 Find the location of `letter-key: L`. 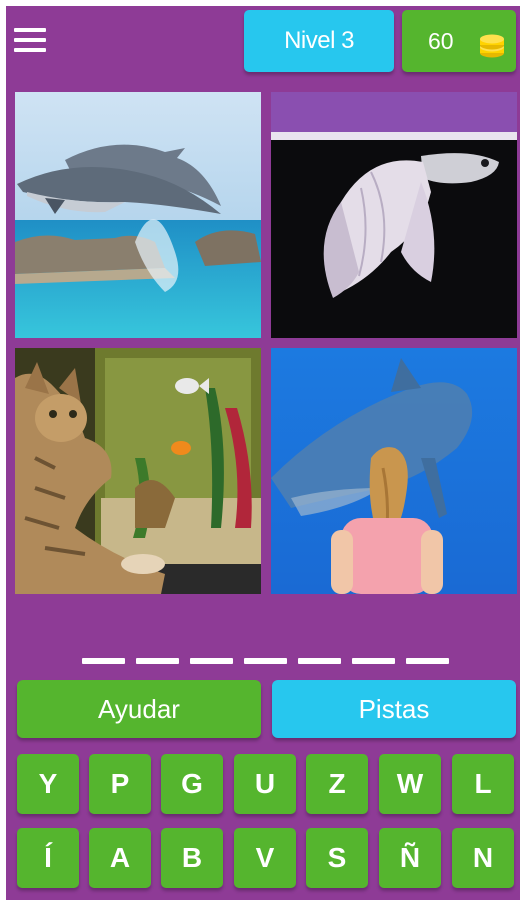

letter-key: L is located at coordinates (483, 784).